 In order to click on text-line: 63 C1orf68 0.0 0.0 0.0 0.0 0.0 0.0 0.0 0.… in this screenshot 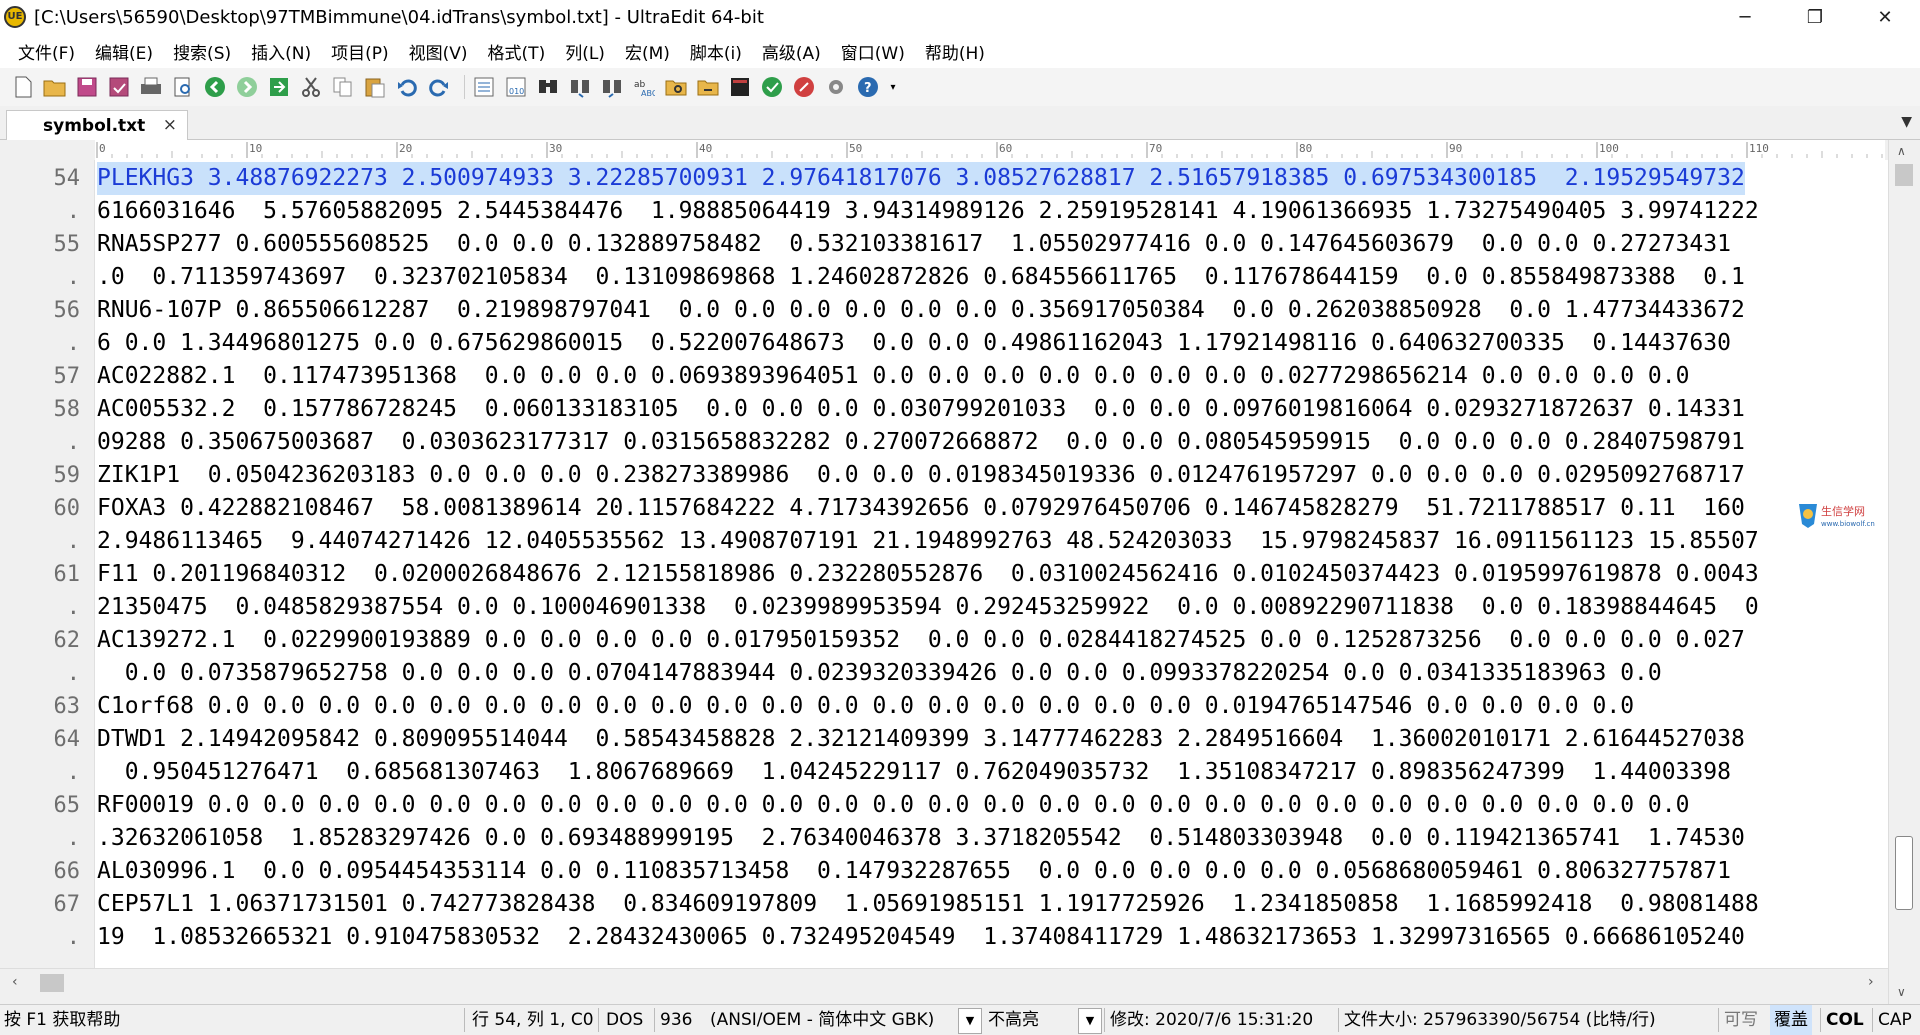, I will do `click(944, 706)`.